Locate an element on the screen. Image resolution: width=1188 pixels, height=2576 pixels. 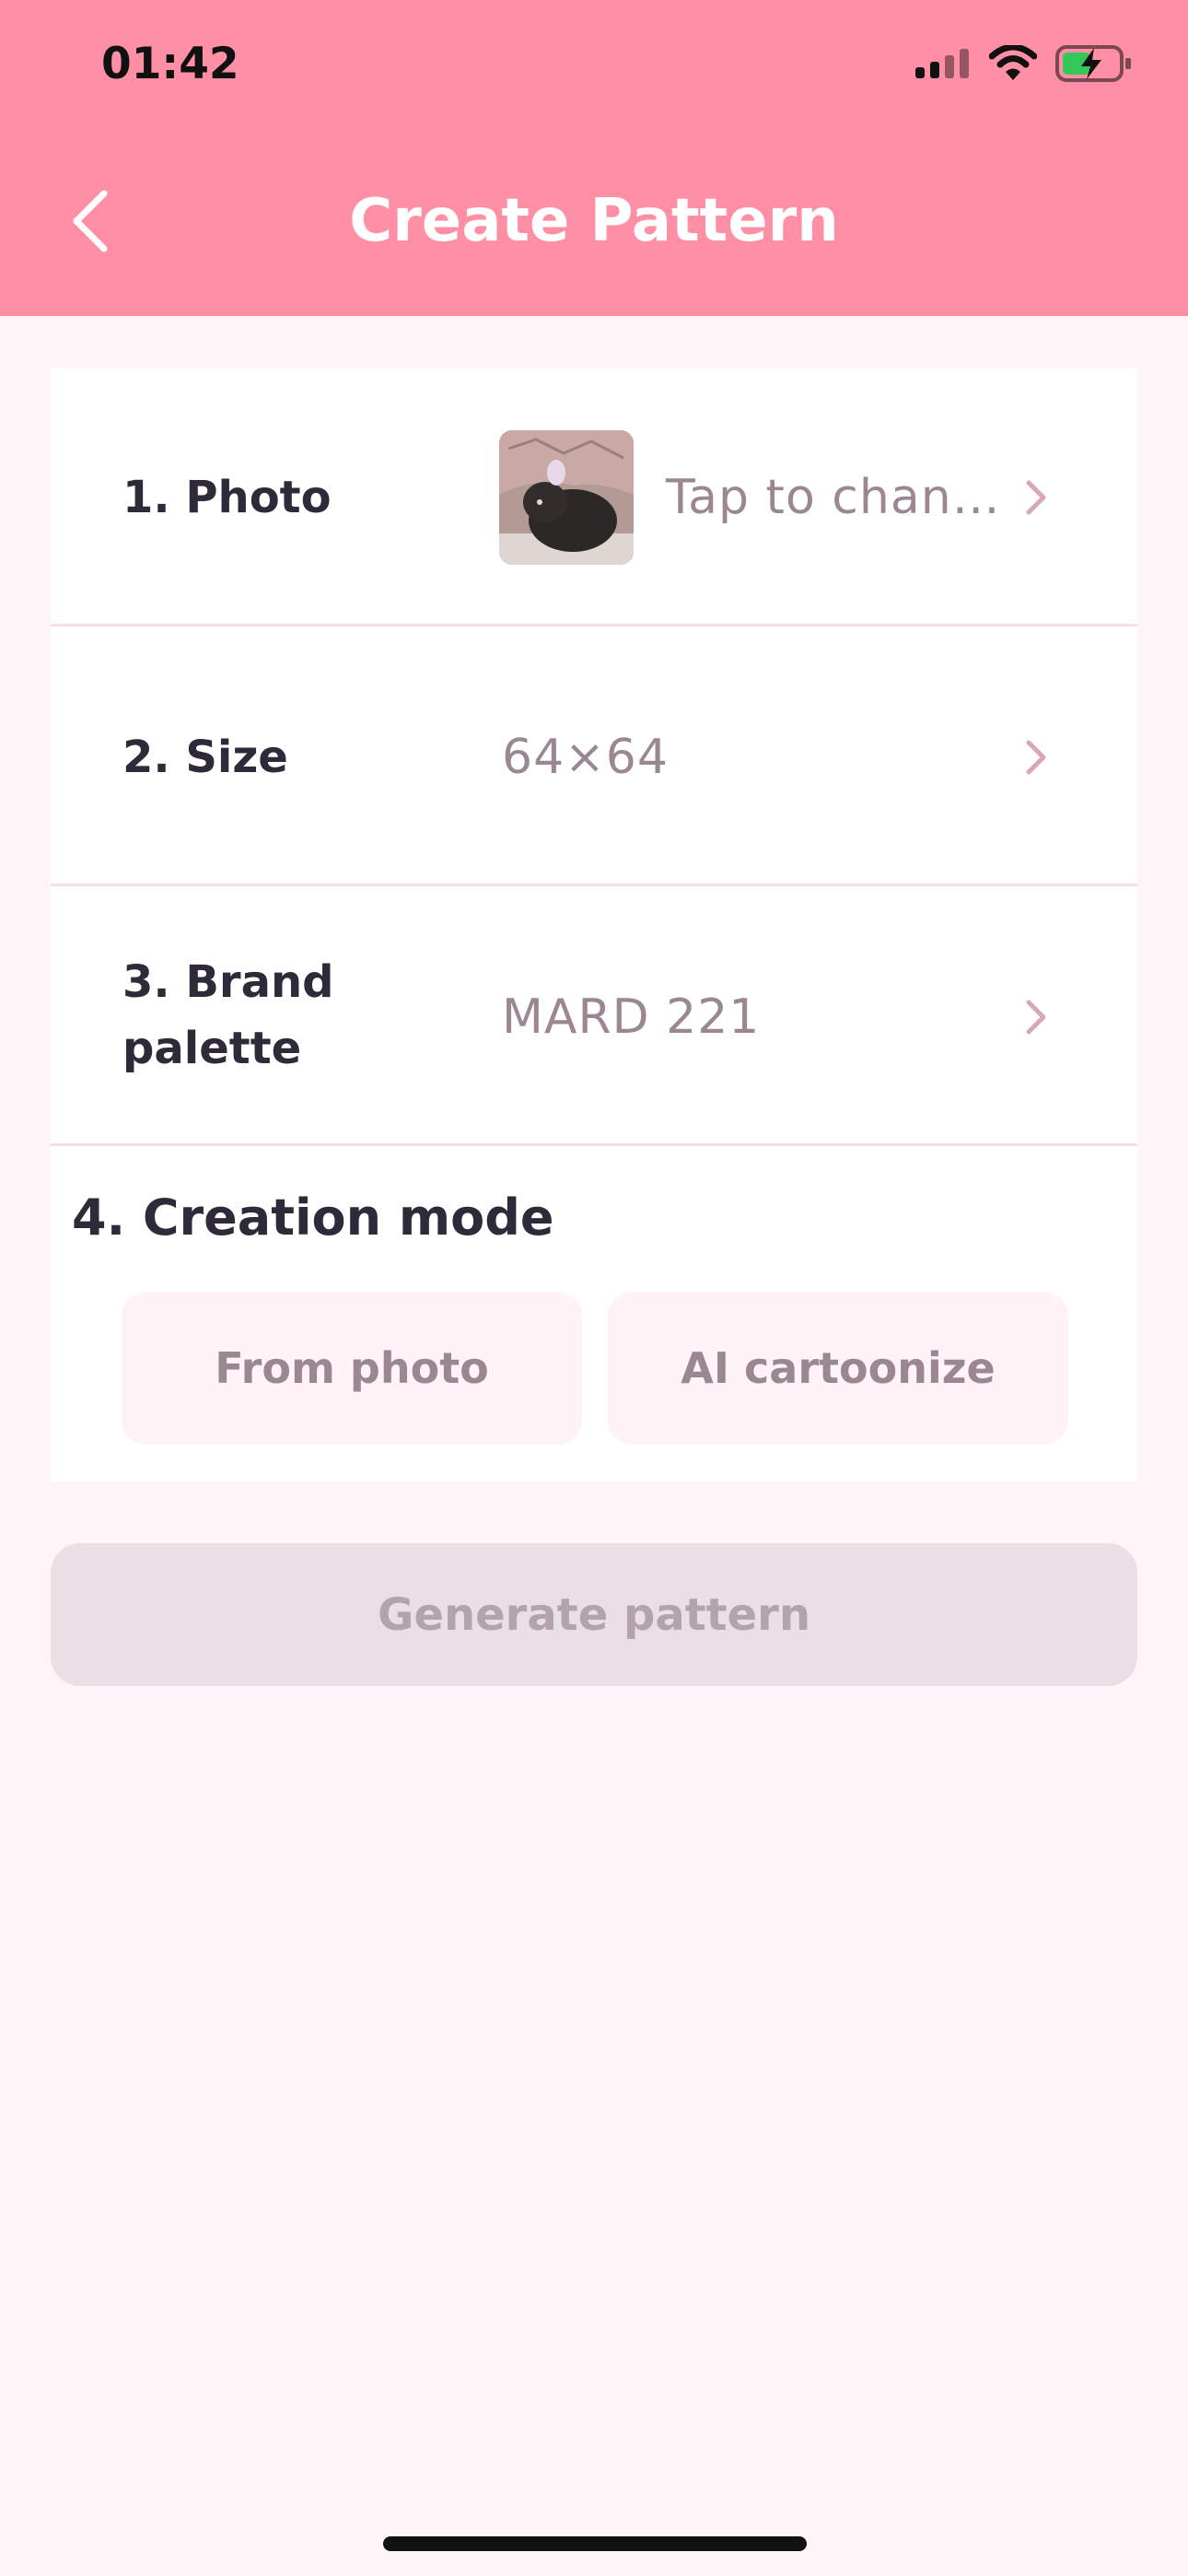
page-title: Create Pattern is located at coordinates (594, 221).